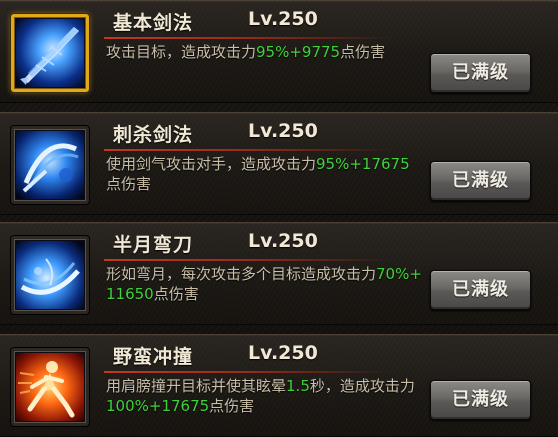  Describe the element at coordinates (153, 23) in the screenshot. I see `skill-name: 基本剑法` at that location.